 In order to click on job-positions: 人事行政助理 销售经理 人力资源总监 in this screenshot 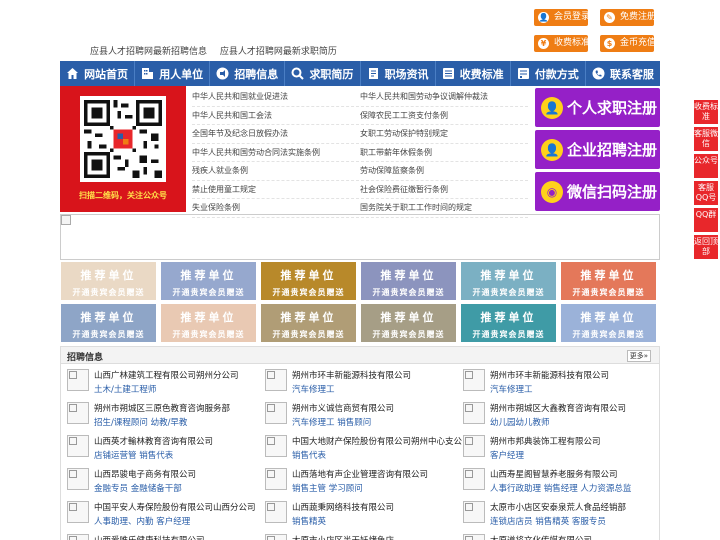, I will do `click(560, 488)`.